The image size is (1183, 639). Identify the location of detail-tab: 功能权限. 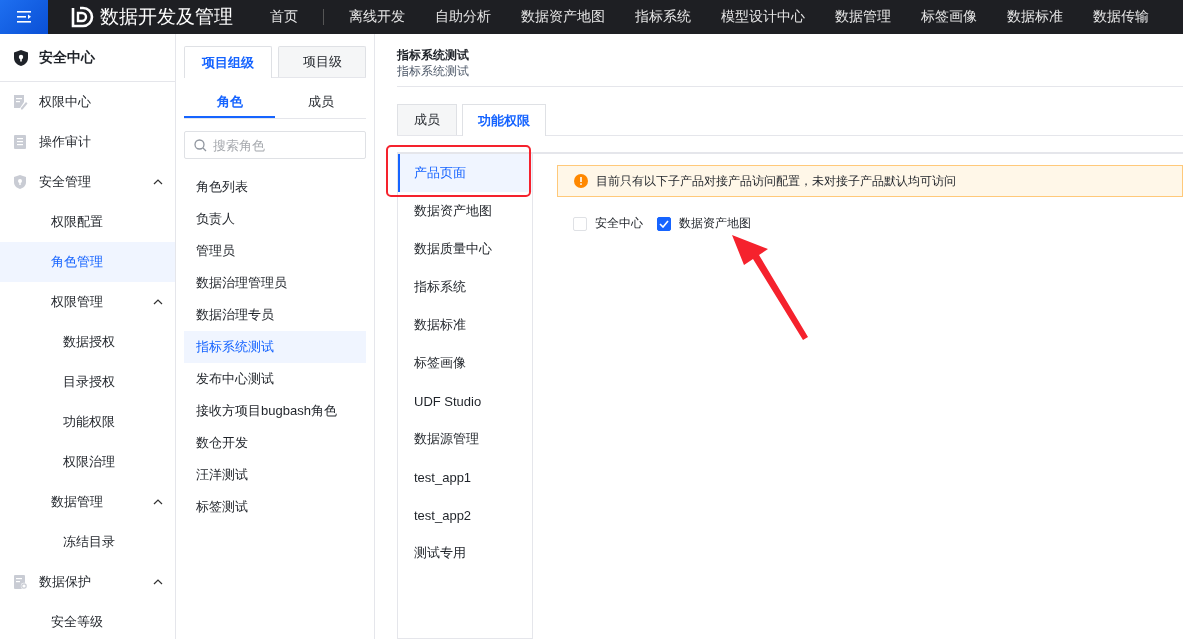
(504, 120).